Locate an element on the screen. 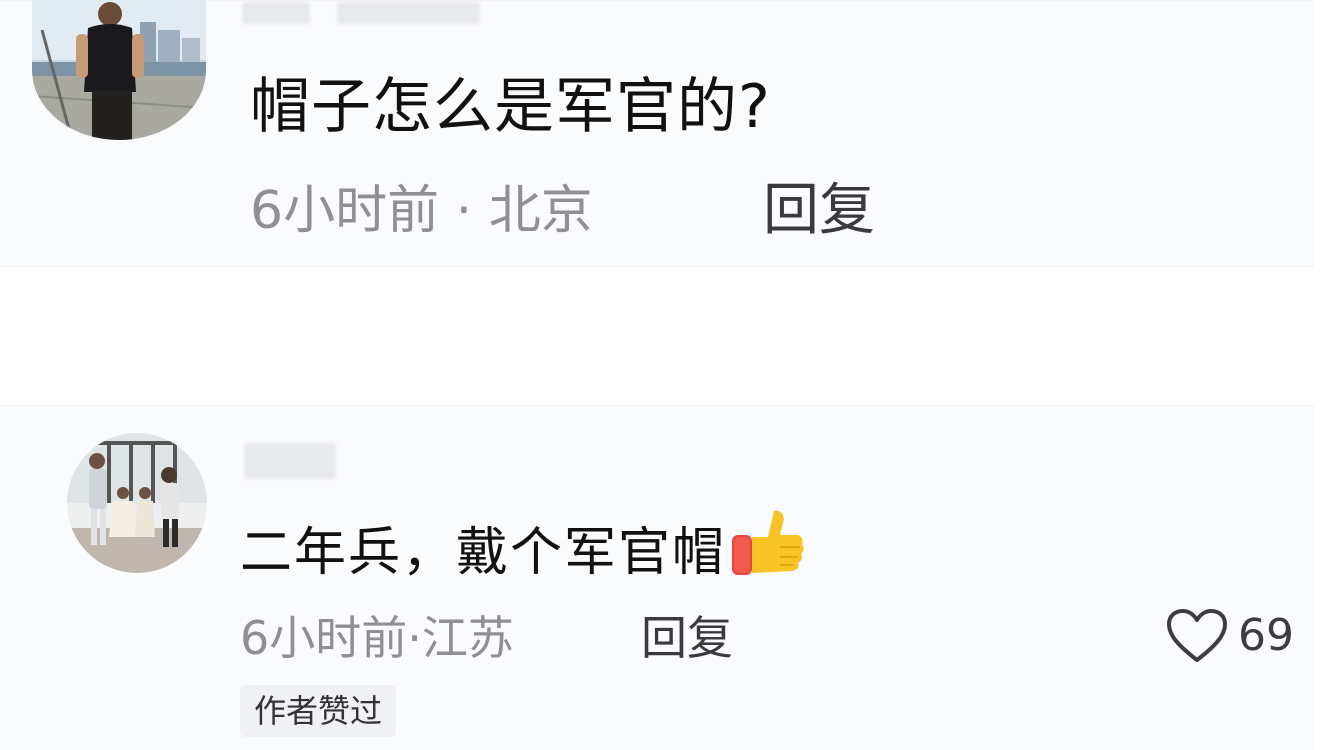 This screenshot has height=750, width=1324. avatar-photo-family-icon is located at coordinates (137, 503).